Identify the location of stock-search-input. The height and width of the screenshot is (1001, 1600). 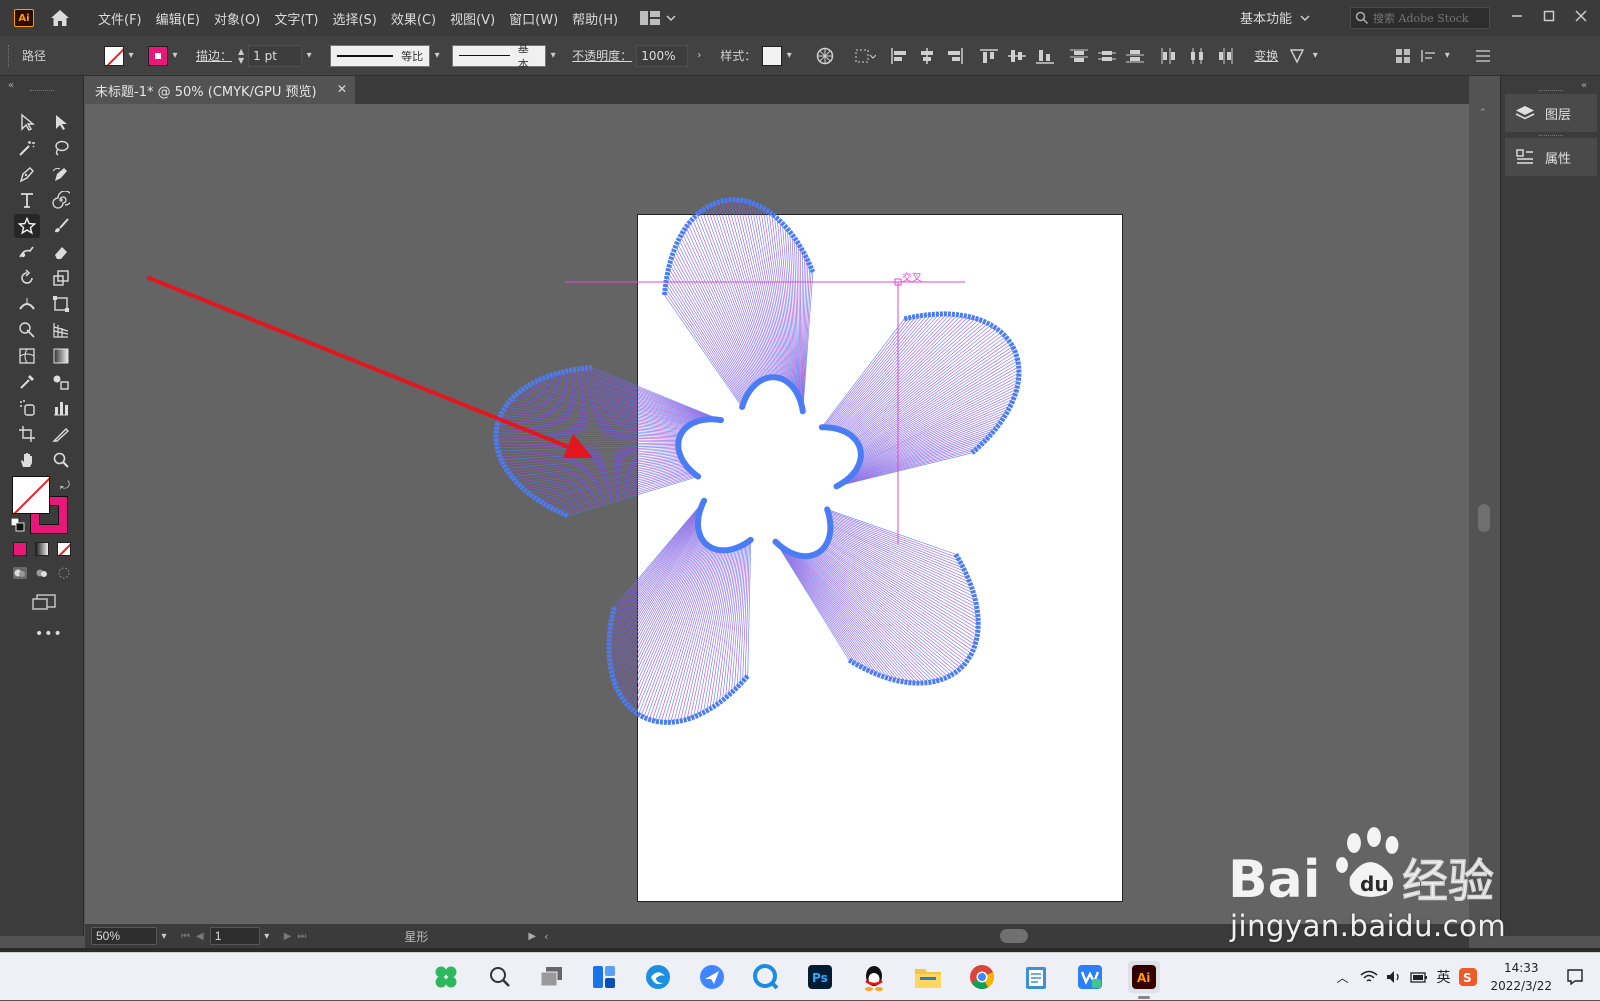
(1428, 18).